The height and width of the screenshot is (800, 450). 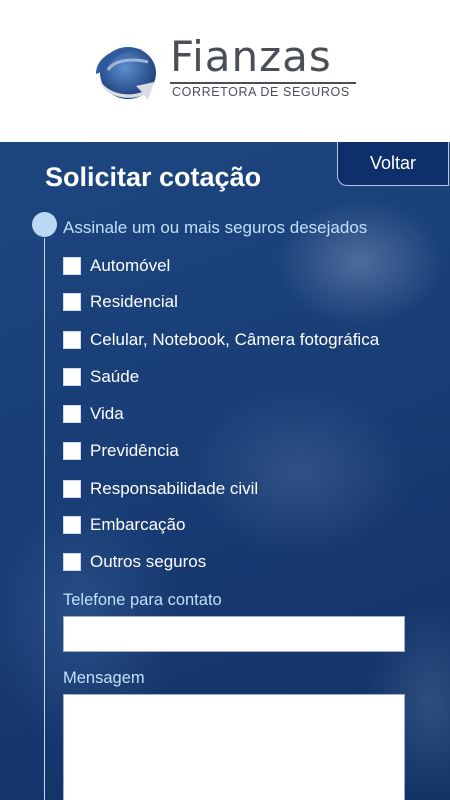 What do you see at coordinates (234, 747) in the screenshot?
I see `message-textarea` at bounding box center [234, 747].